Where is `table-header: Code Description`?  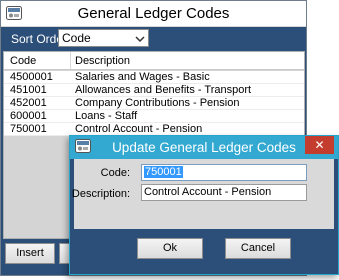 table-header: Code Description is located at coordinates (154, 61).